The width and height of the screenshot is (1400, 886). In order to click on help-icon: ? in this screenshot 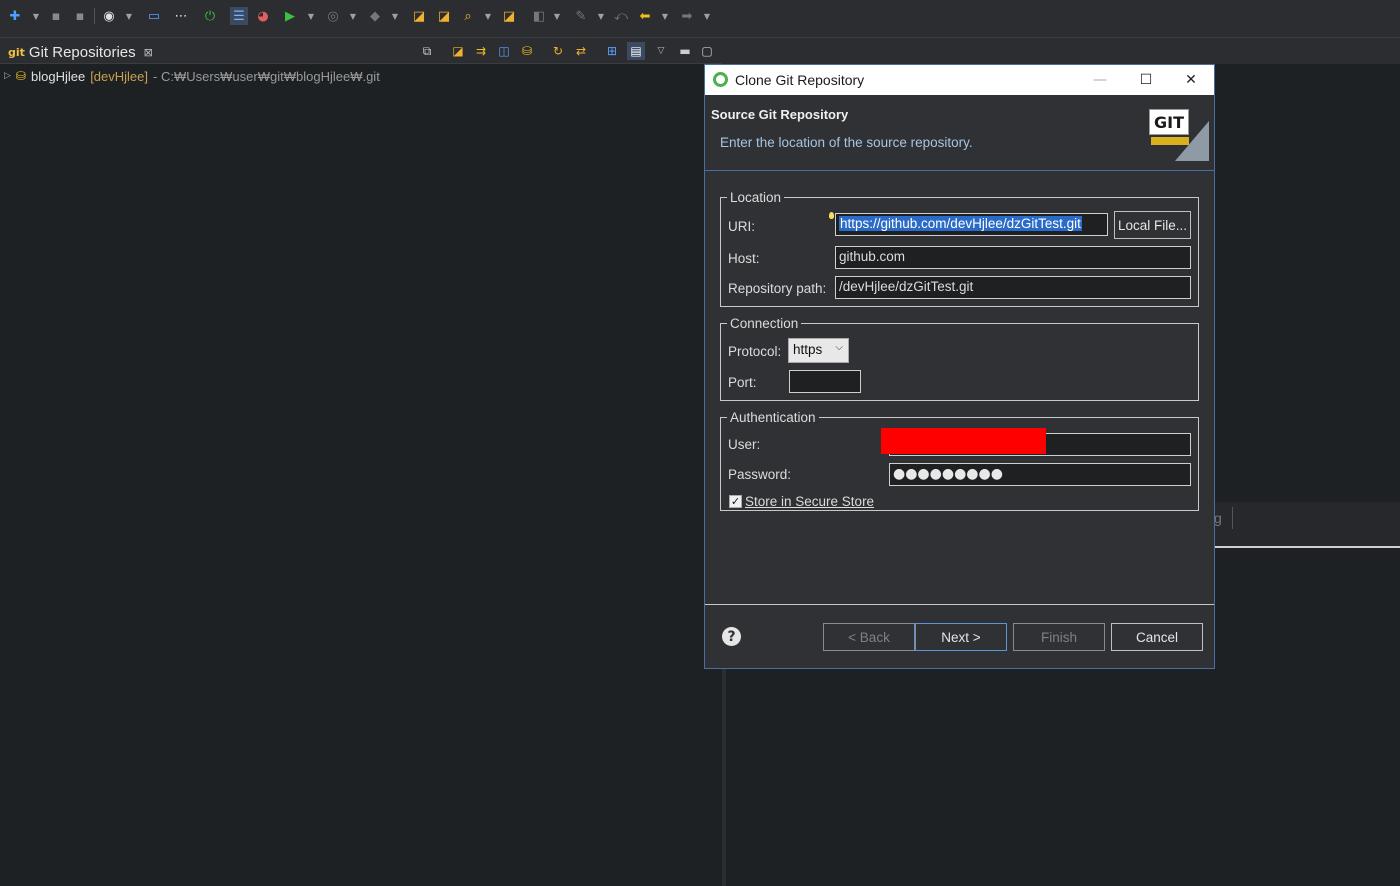, I will do `click(731, 636)`.